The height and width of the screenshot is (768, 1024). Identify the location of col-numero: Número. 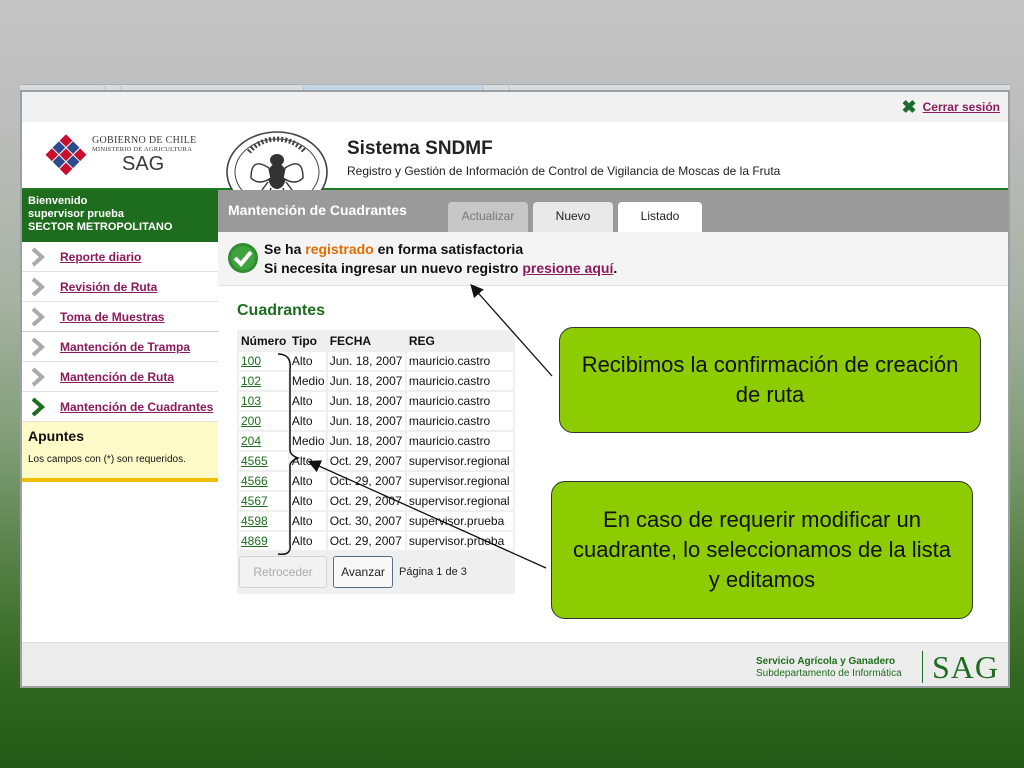
(264, 341).